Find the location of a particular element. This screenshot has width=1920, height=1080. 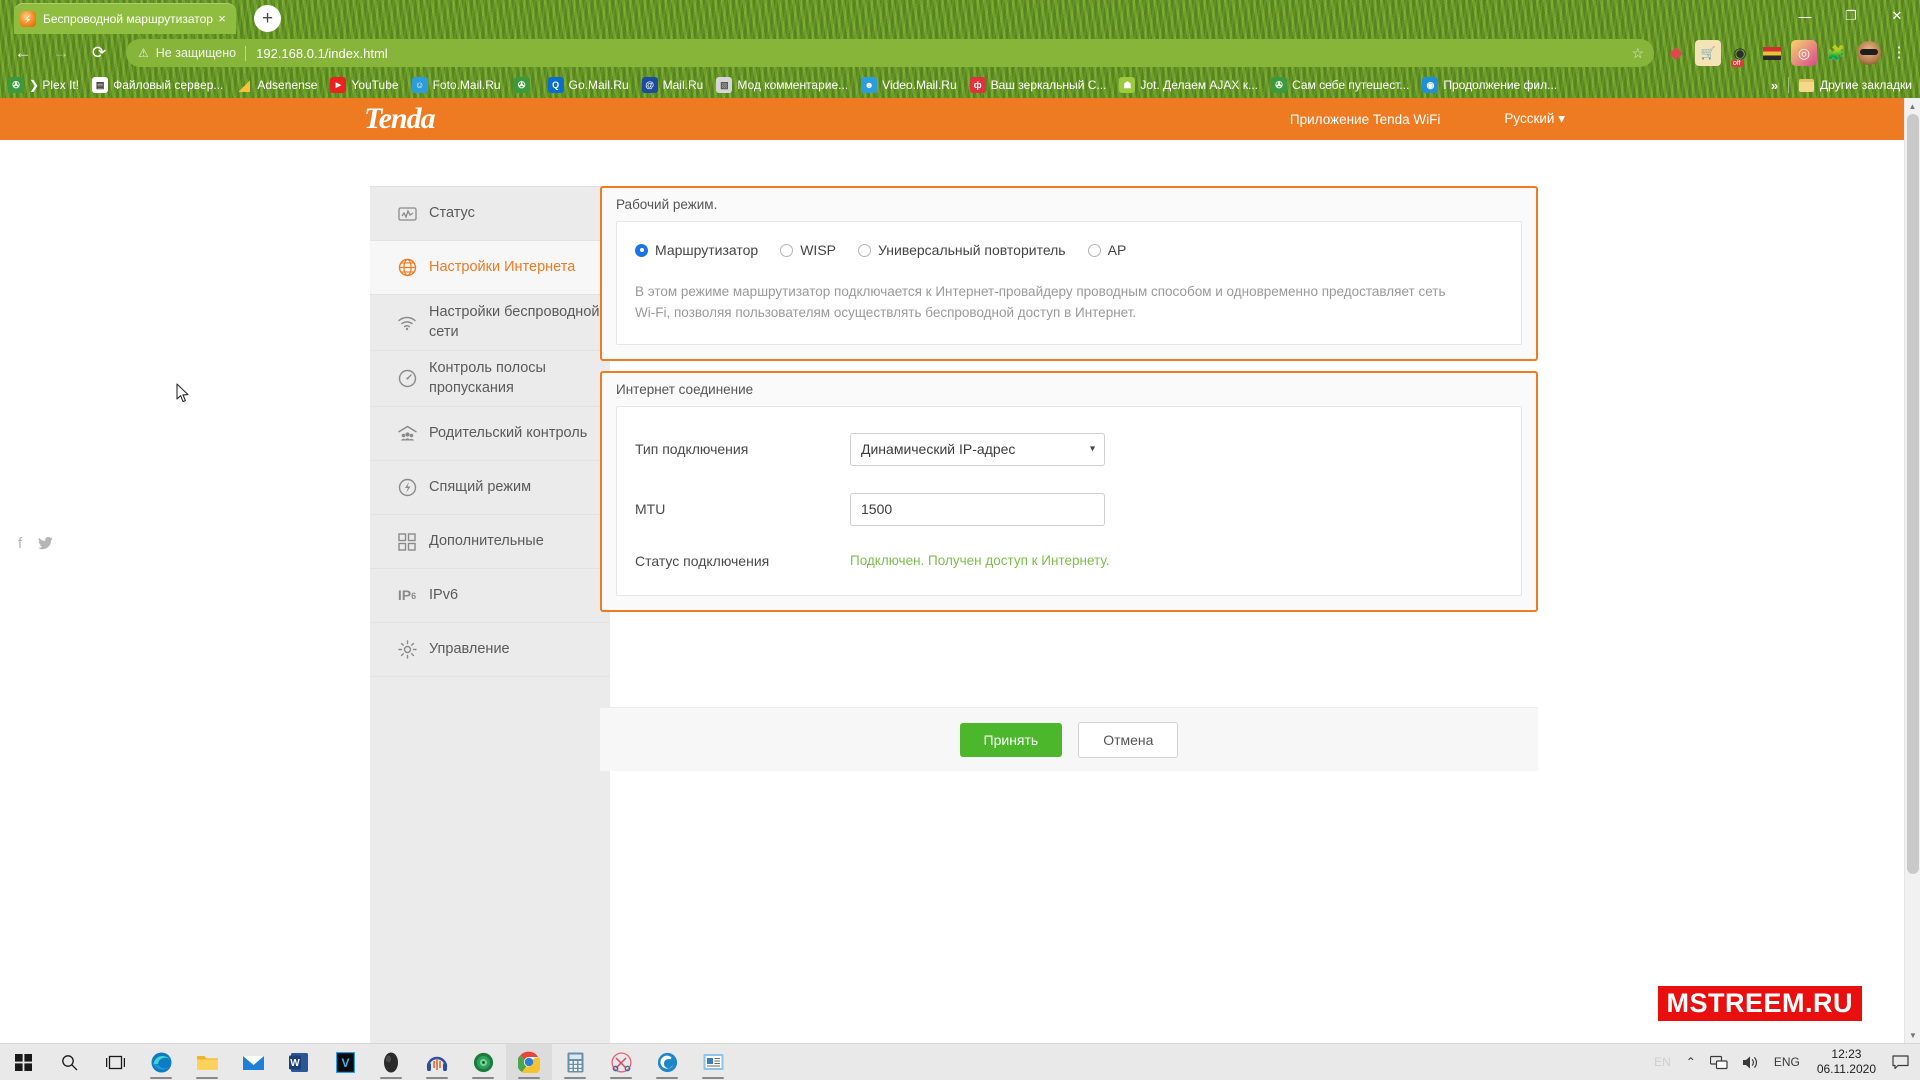

radio-option-router: Маршрутизатор is located at coordinates (696, 250).